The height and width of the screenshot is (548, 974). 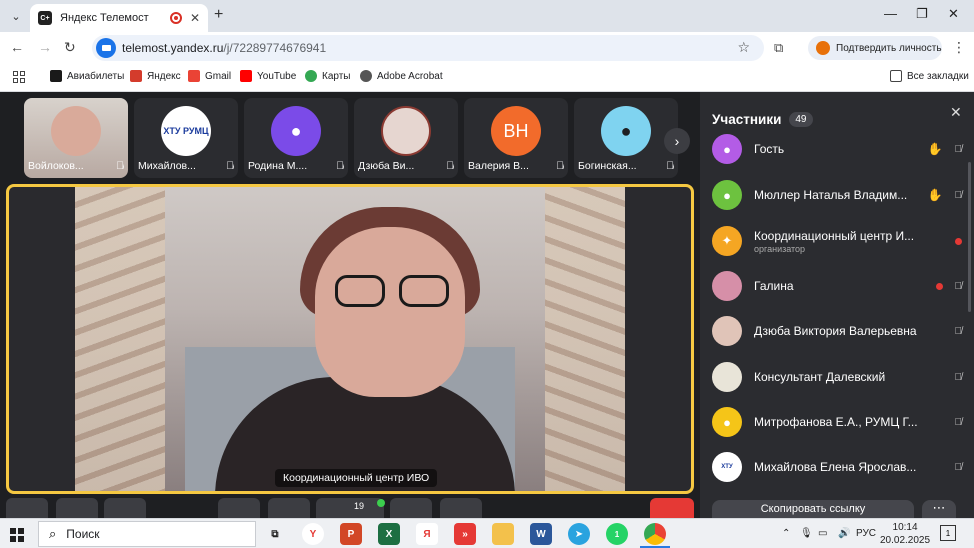 What do you see at coordinates (428, 48) in the screenshot?
I see `address-bar: telemost.yandex.ru/j/72289774676941 ☆` at bounding box center [428, 48].